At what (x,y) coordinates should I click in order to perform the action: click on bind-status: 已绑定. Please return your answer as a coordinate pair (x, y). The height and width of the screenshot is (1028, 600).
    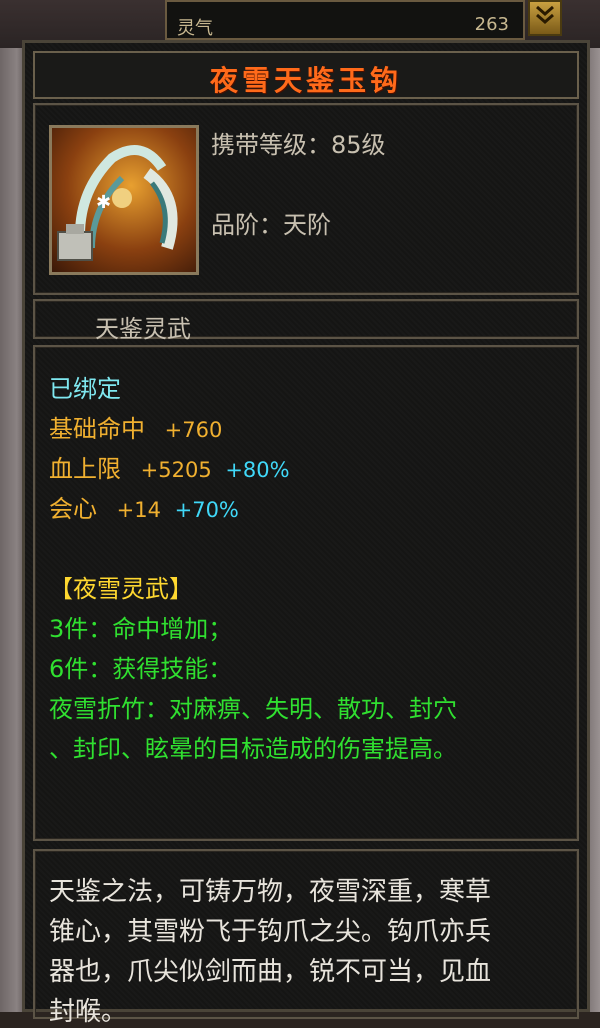
    Looking at the image, I should click on (85, 389).